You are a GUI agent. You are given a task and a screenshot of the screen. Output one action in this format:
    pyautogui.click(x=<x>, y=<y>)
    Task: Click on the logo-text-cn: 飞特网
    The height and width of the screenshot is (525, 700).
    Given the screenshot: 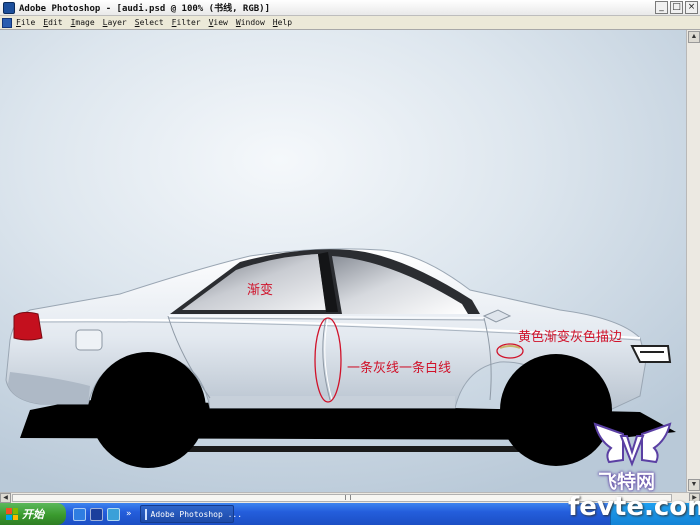 What is the action you would take?
    pyautogui.click(x=627, y=482)
    